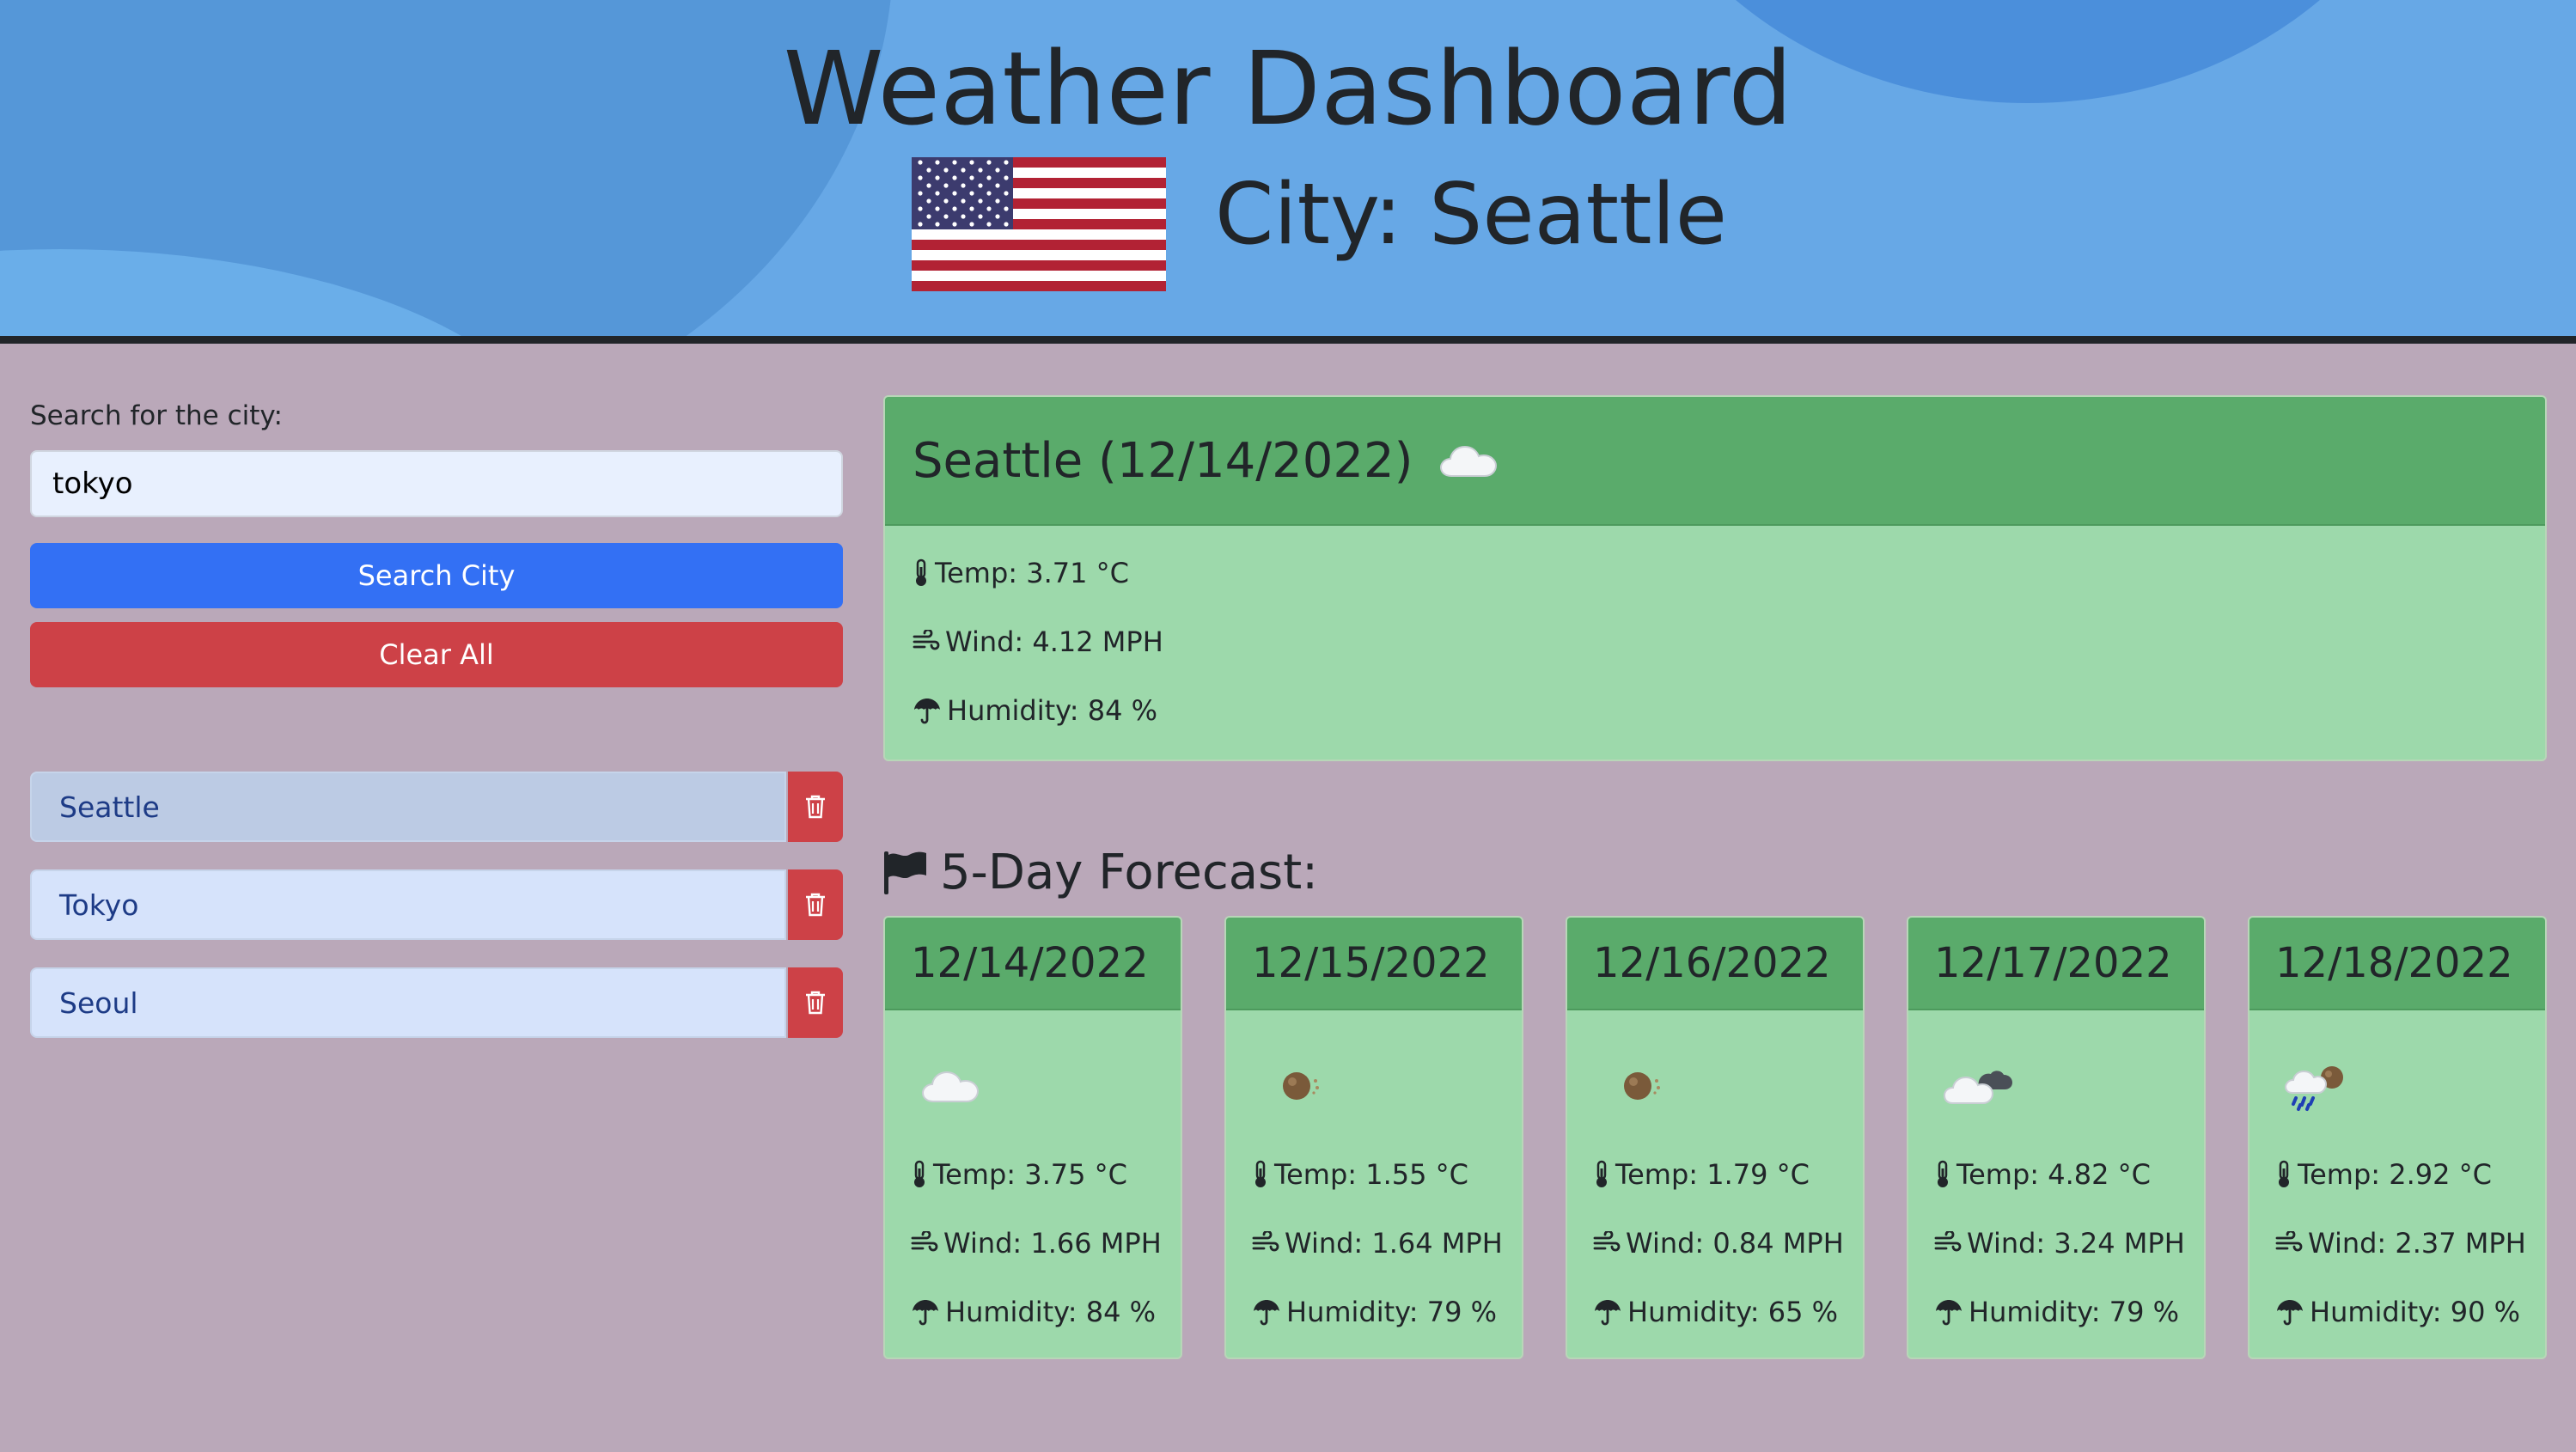  What do you see at coordinates (1051, 1312) in the screenshot?
I see `forecast-humidity: Humidity: 84 %` at bounding box center [1051, 1312].